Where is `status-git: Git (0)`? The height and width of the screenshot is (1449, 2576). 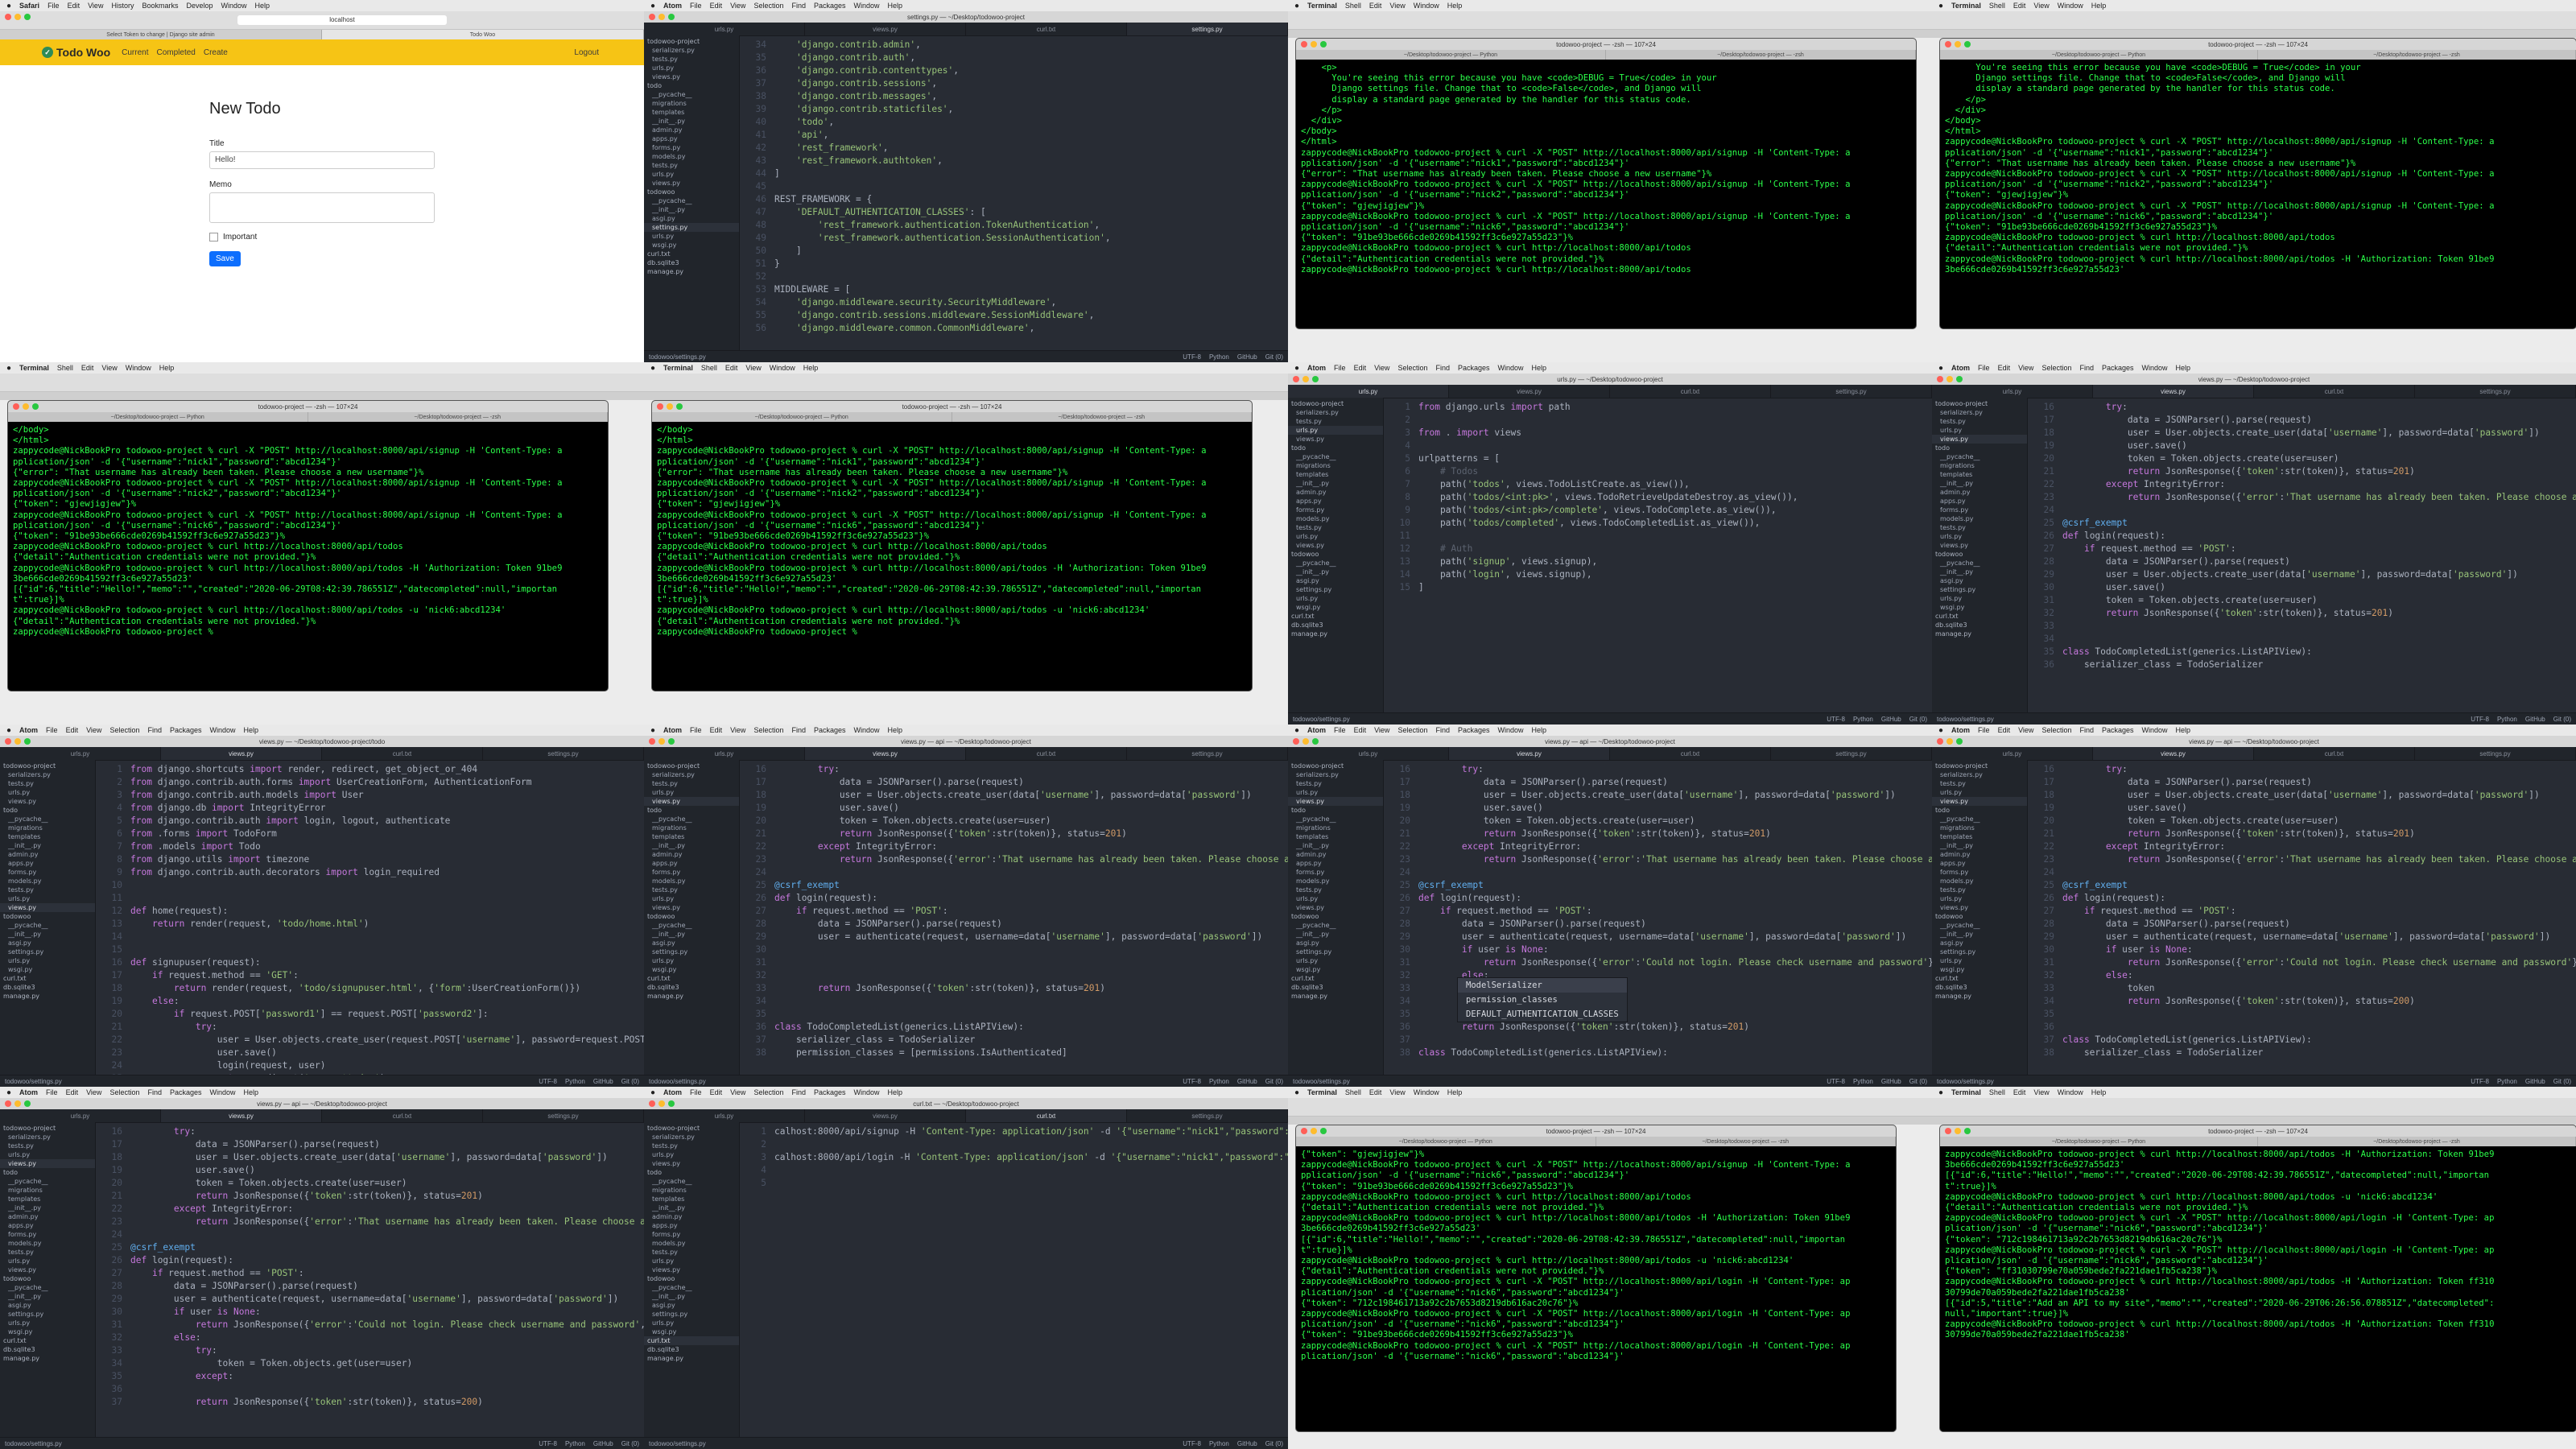 status-git: Git (0) is located at coordinates (1274, 1081).